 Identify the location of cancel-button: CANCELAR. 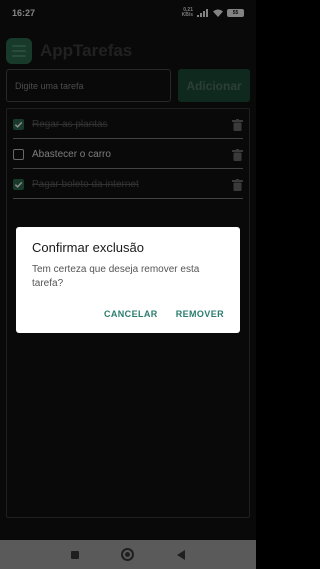
(131, 314).